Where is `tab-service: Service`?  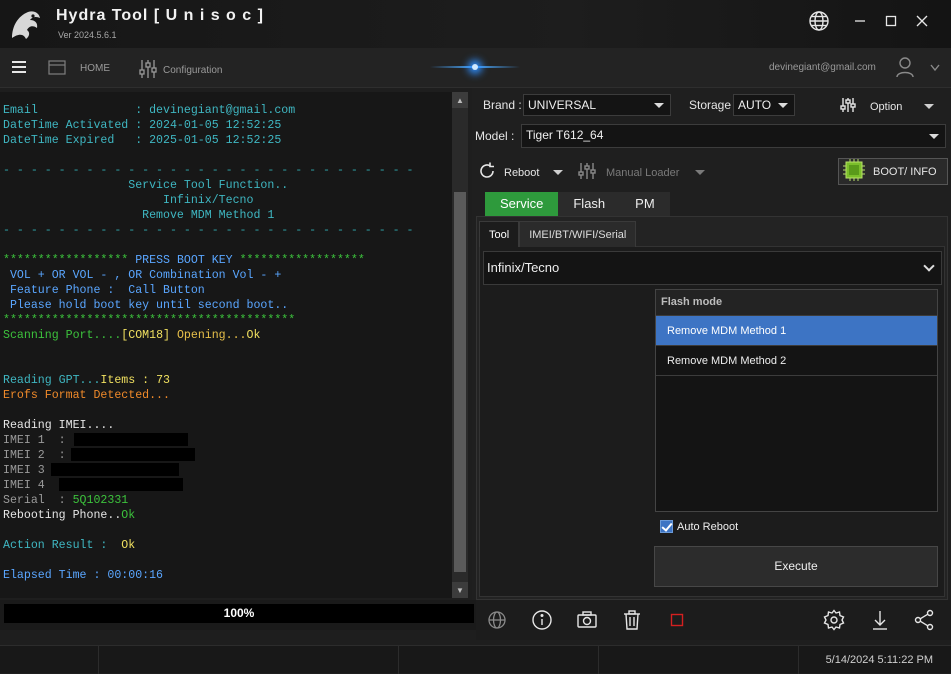
tab-service: Service is located at coordinates (522, 204).